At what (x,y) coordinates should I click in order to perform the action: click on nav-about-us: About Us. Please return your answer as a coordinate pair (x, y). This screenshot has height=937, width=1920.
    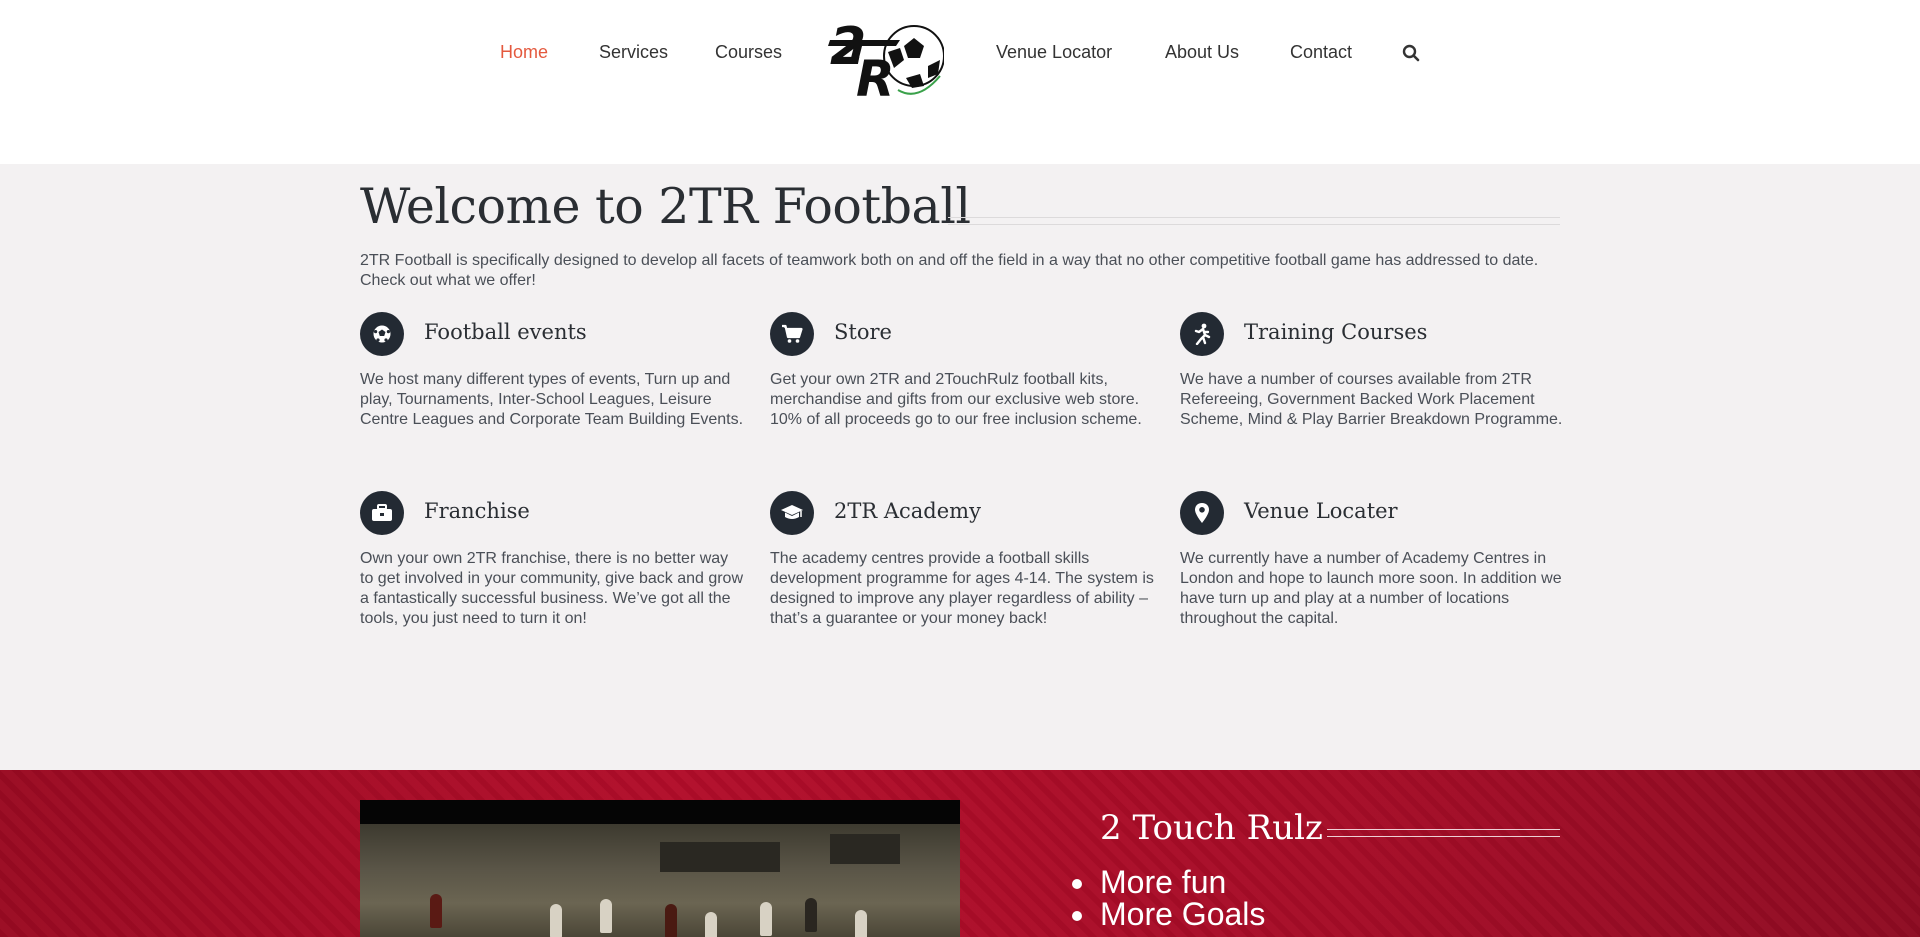
    Looking at the image, I should click on (1202, 52).